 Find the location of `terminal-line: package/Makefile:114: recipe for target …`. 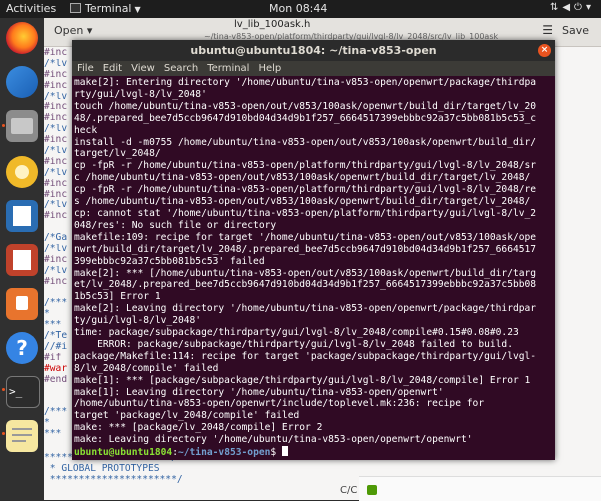

terminal-line: package/Makefile:114: recipe for target … is located at coordinates (305, 356).